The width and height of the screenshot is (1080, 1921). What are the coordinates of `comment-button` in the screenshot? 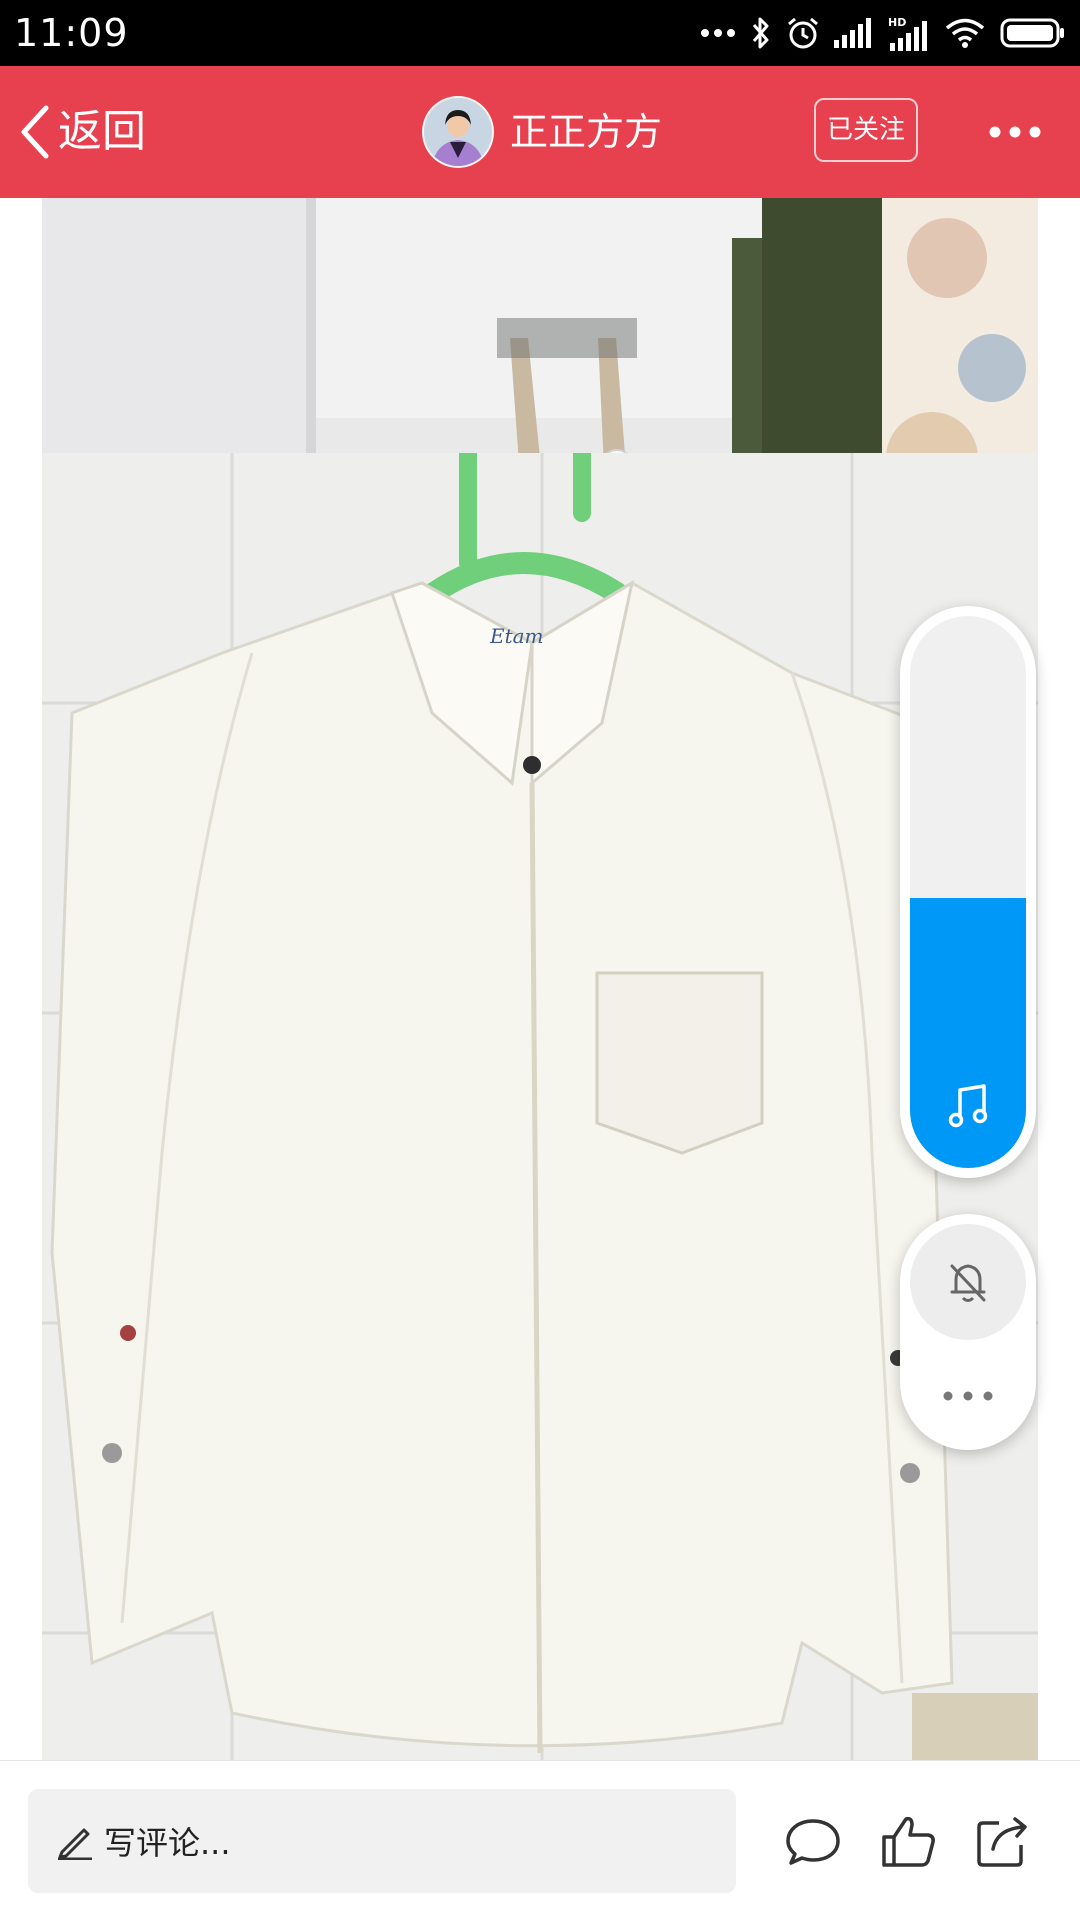 It's located at (813, 1841).